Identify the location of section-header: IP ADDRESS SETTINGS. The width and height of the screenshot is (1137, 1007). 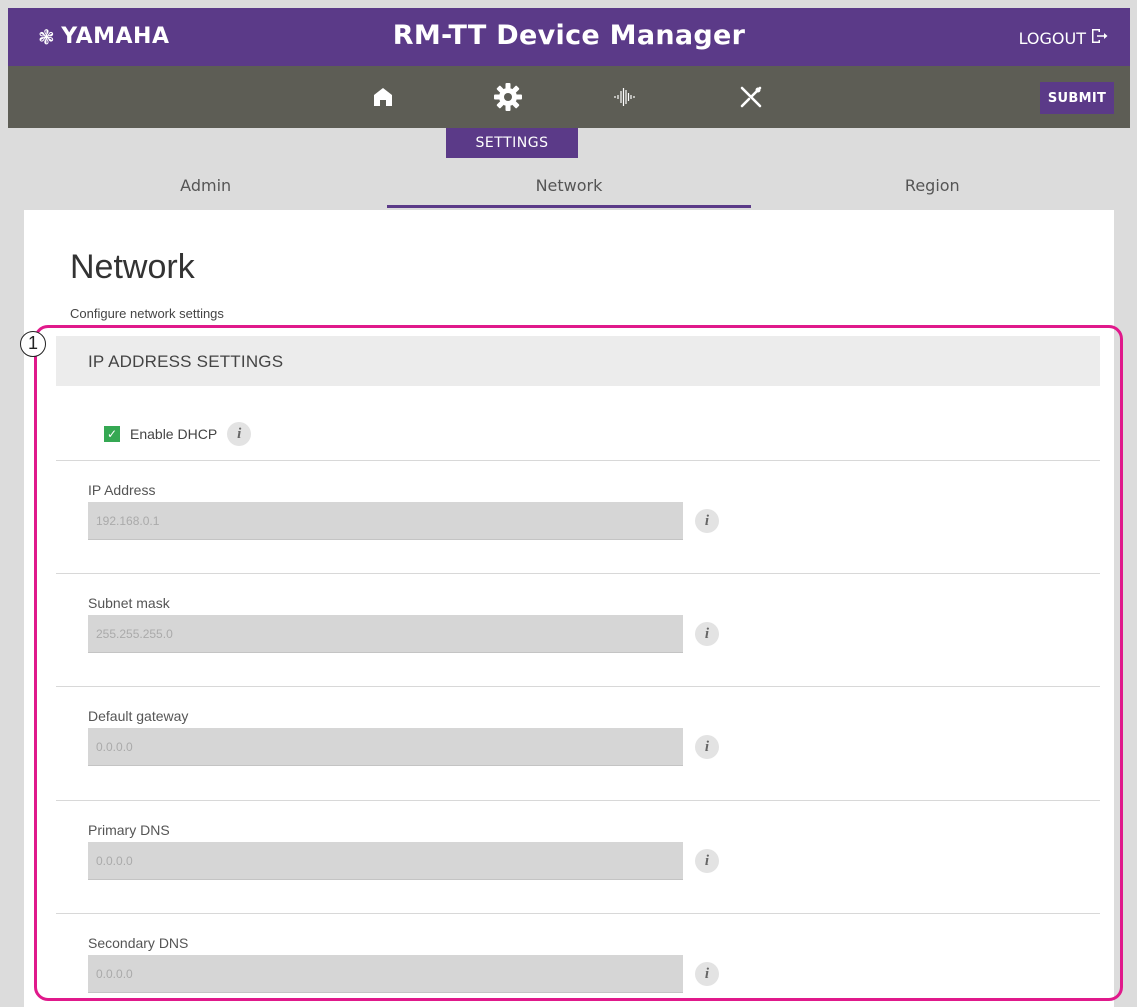
(578, 361).